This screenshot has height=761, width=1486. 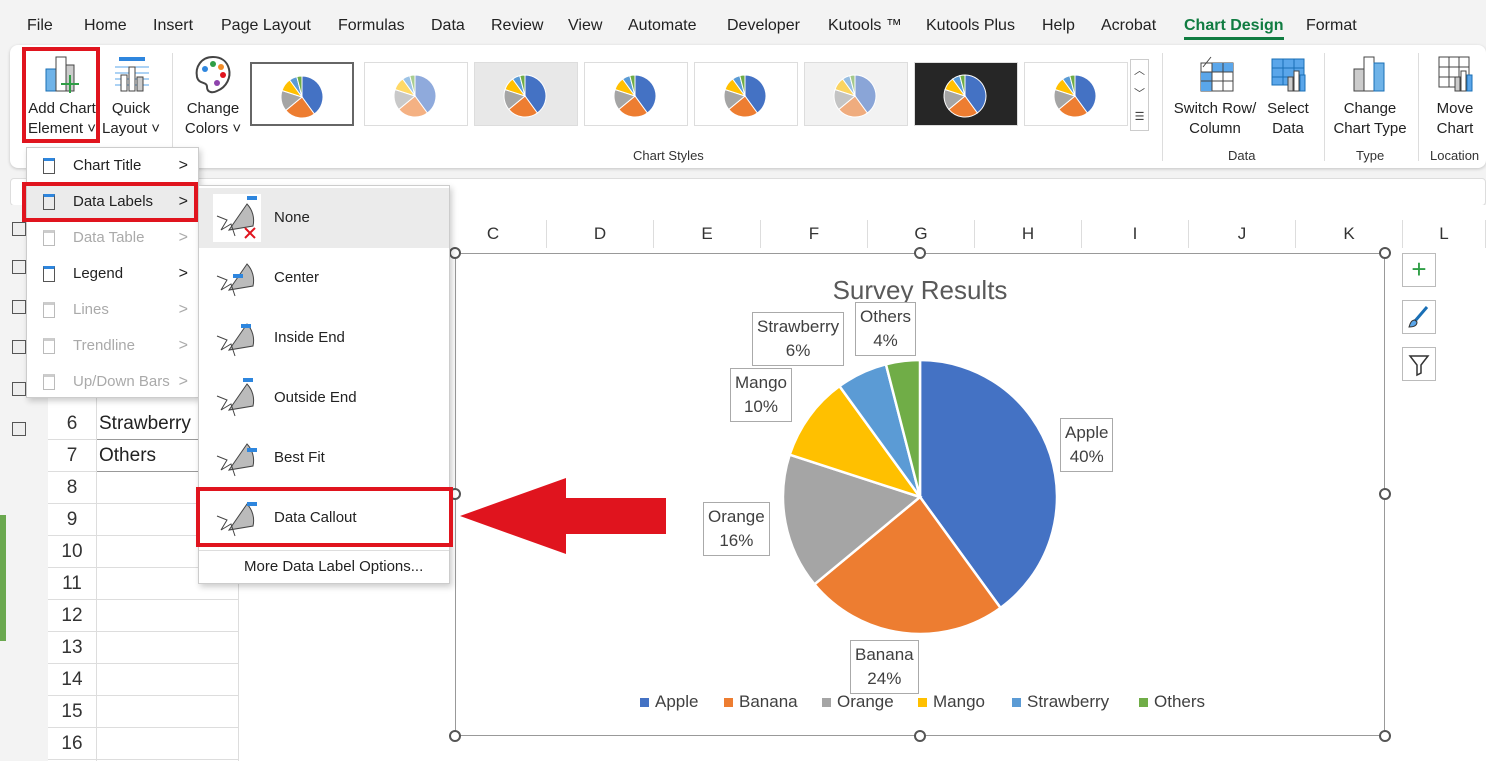 What do you see at coordinates (173, 26) in the screenshot?
I see `tab-insert: Insert` at bounding box center [173, 26].